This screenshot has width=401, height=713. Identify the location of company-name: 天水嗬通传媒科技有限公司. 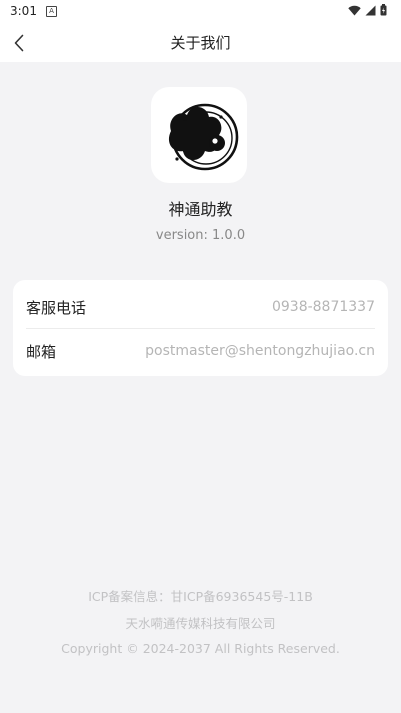
(200, 623).